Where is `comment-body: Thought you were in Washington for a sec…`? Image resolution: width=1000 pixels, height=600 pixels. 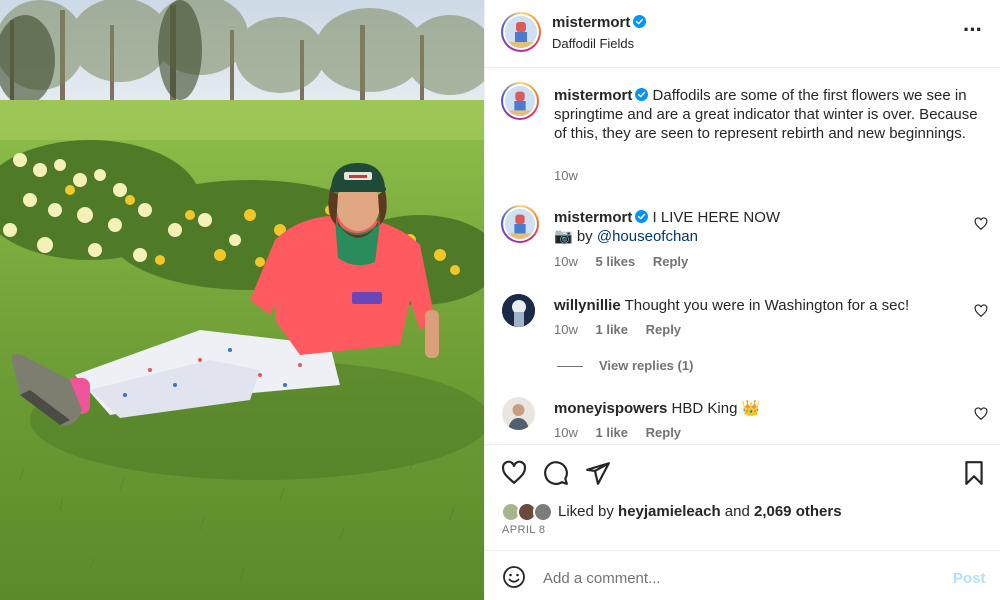 comment-body: Thought you were in Washington for a sec… is located at coordinates (767, 305).